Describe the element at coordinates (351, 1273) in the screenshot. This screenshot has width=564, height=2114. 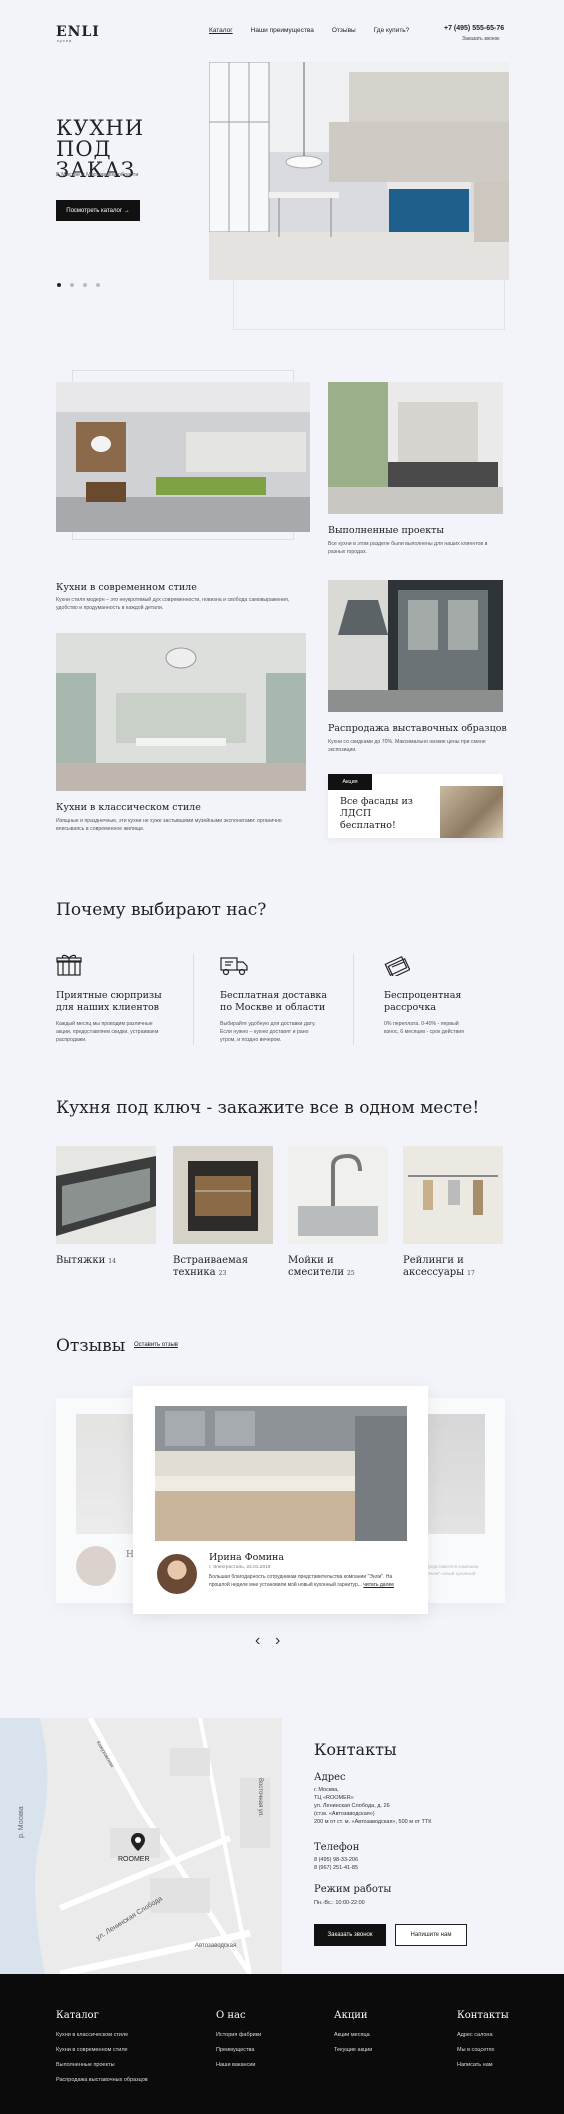
I see `product-sinks-count: 25` at that location.